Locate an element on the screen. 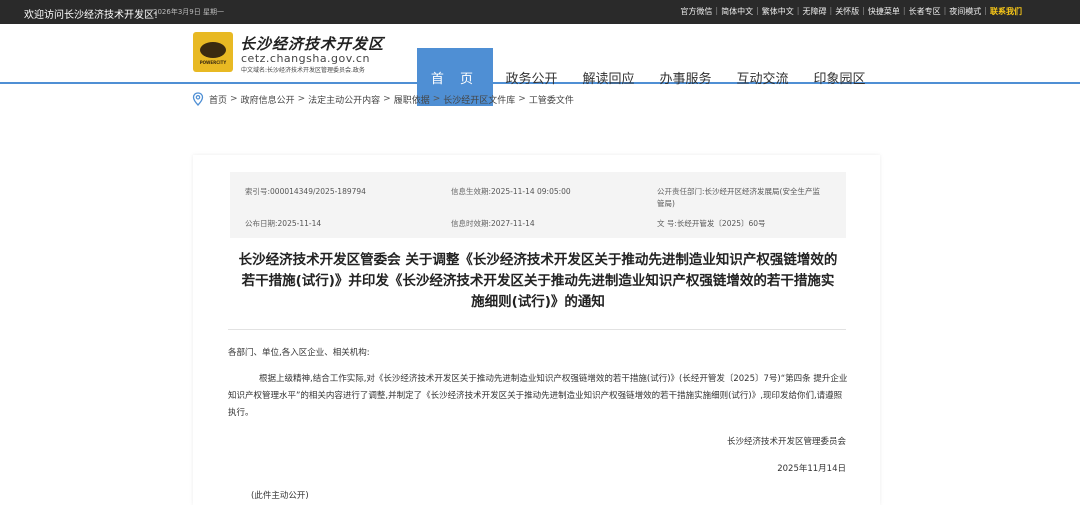 This screenshot has height=505, width=1080. title-divider is located at coordinates (537, 329).